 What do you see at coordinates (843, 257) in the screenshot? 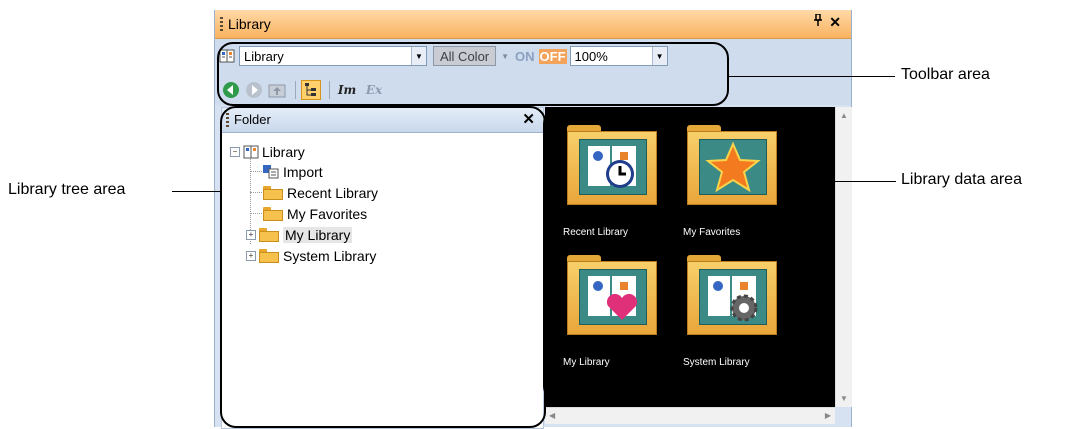
I see `vertical-scrollbar: ▲ ▼` at bounding box center [843, 257].